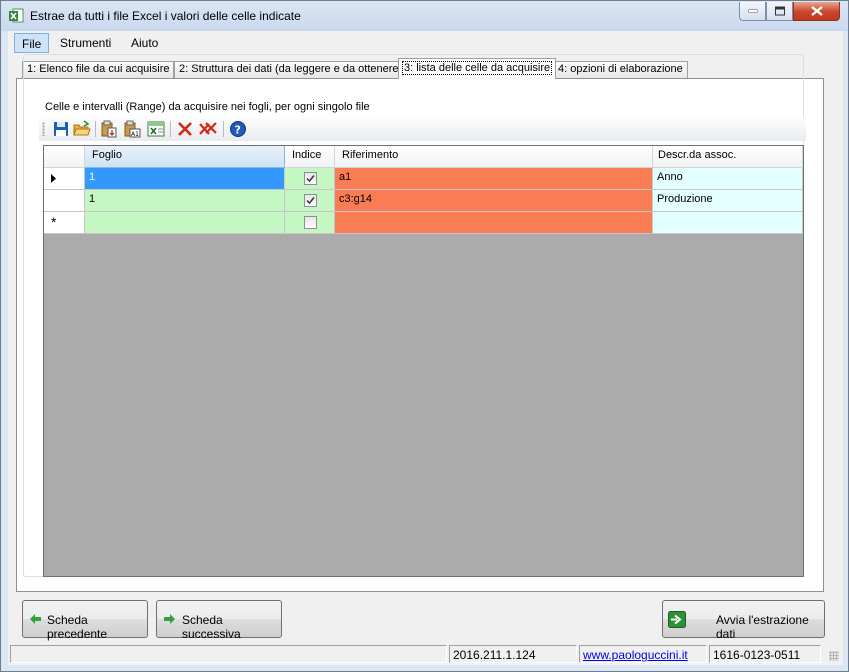 This screenshot has width=849, height=672. What do you see at coordinates (635, 655) in the screenshot?
I see `website-link: www.paologuccini.it` at bounding box center [635, 655].